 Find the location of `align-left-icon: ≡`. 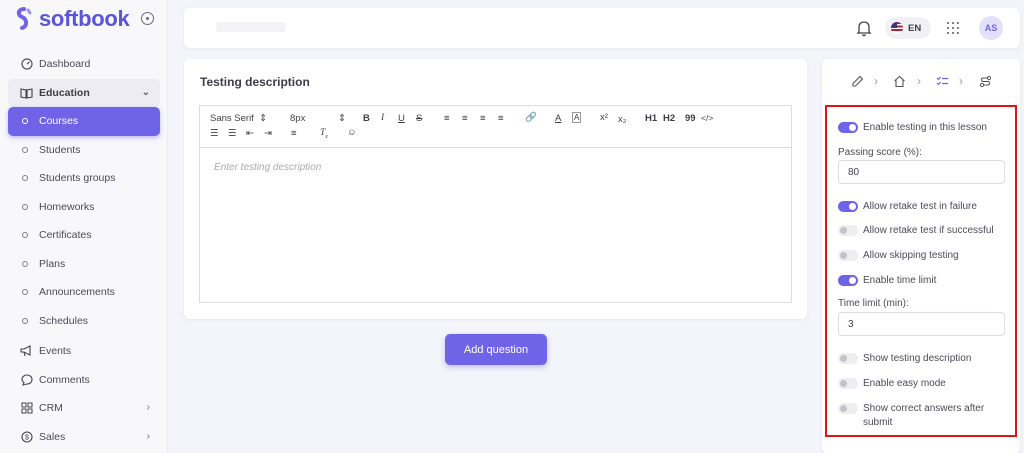

align-left-icon: ≡ is located at coordinates (447, 118).